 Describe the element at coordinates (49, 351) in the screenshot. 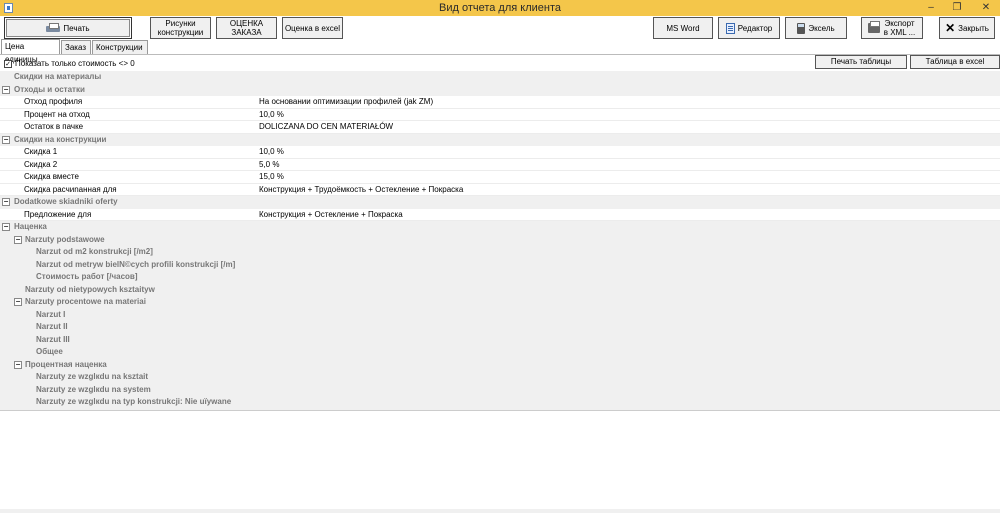

I see `tree-node-label: Общее` at that location.